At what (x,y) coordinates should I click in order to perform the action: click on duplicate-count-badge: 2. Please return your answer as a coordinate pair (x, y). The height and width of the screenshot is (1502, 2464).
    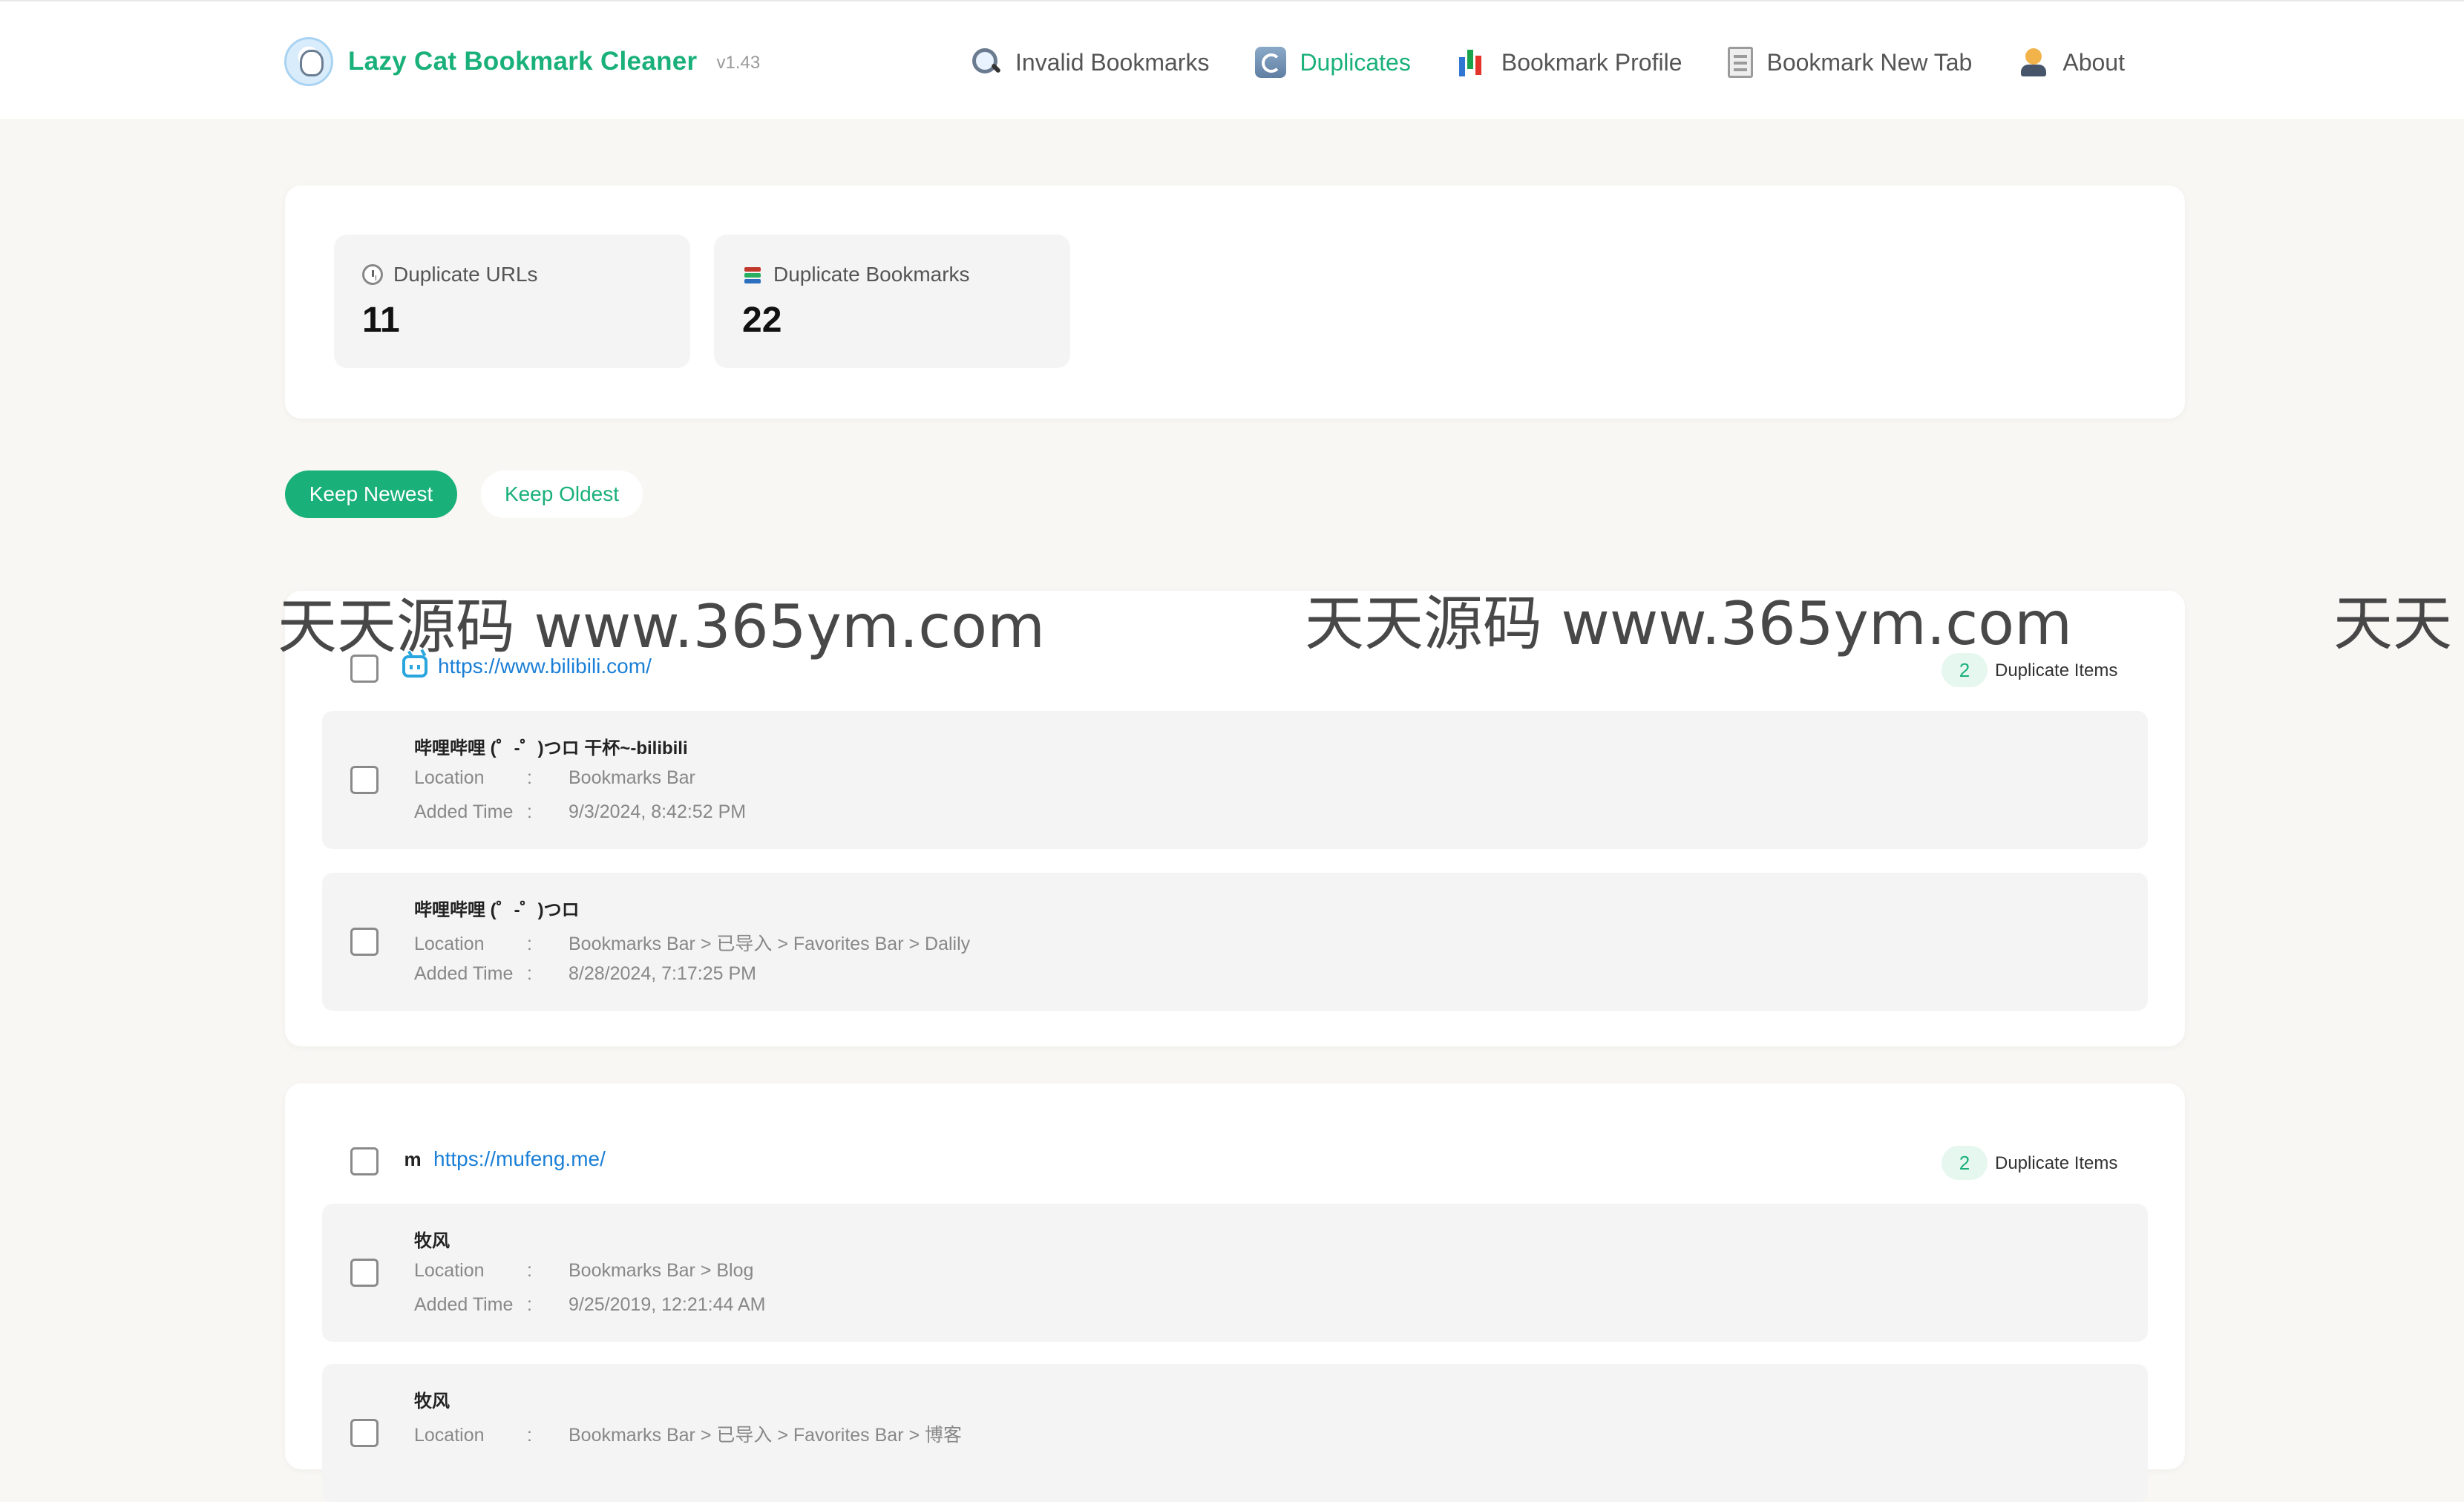
    Looking at the image, I should click on (1965, 1163).